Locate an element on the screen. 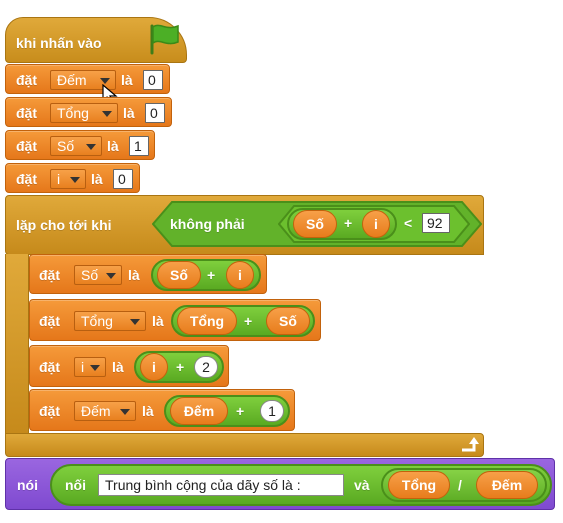 The width and height of the screenshot is (563, 523). set-variable-block: đặt Số là 1 is located at coordinates (80, 145).